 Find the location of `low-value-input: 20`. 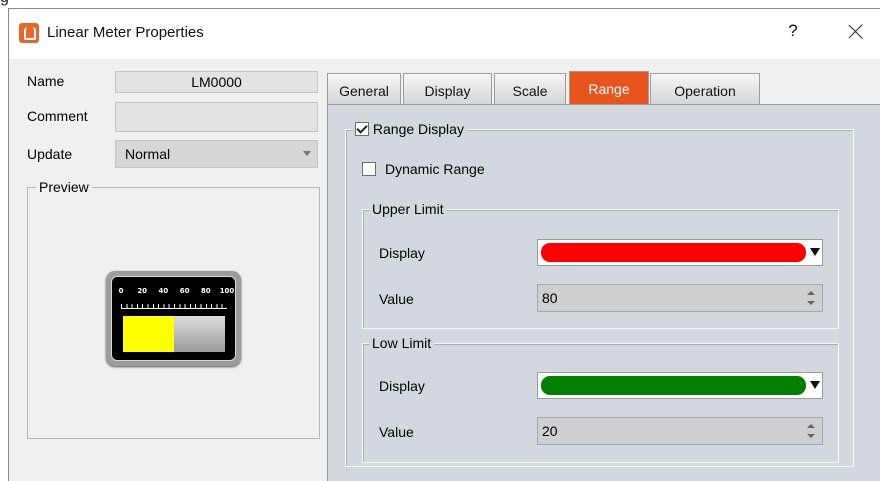

low-value-input: 20 is located at coordinates (680, 431).